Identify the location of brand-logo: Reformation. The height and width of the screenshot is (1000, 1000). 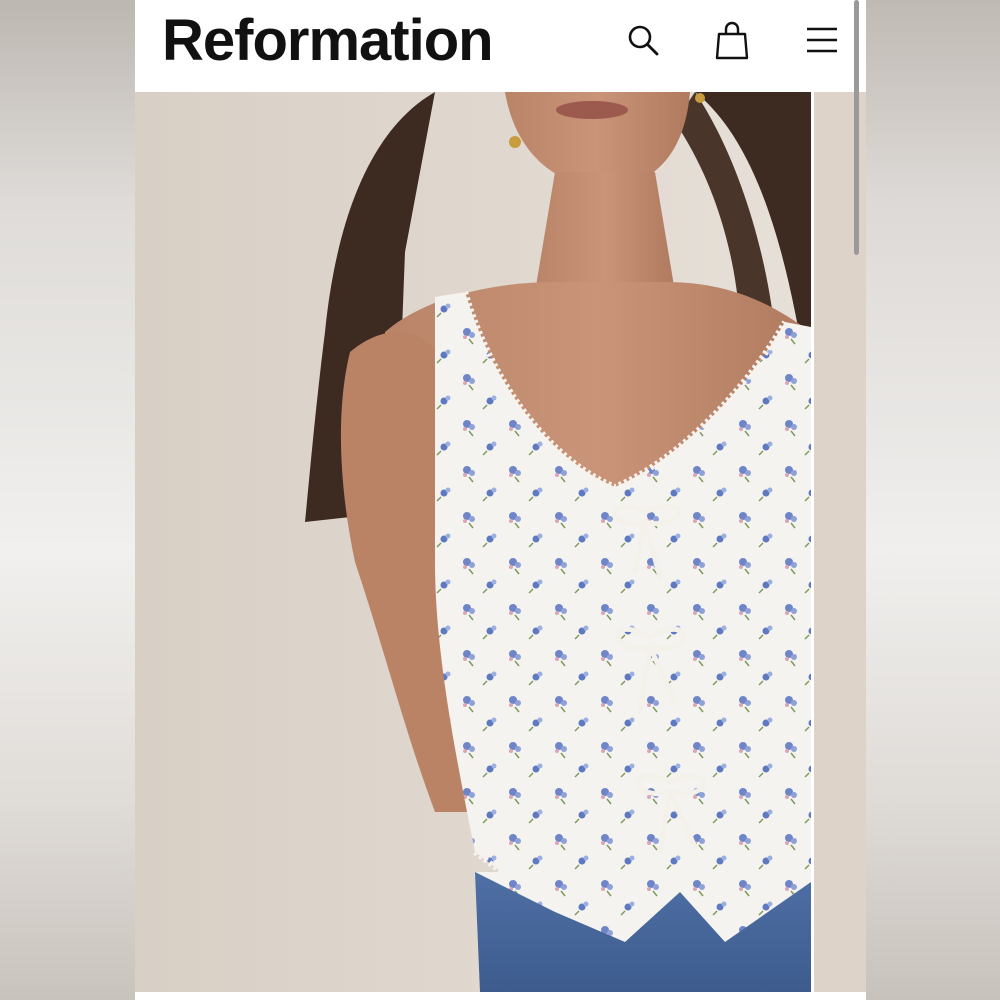
(328, 41).